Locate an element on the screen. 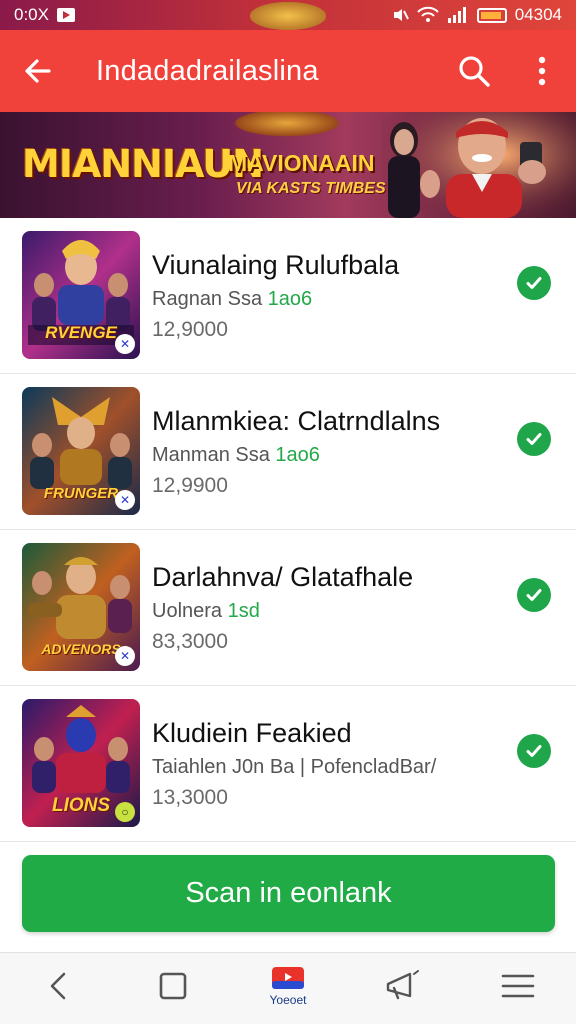 The image size is (576, 1024). megaphone-icon is located at coordinates (403, 985).